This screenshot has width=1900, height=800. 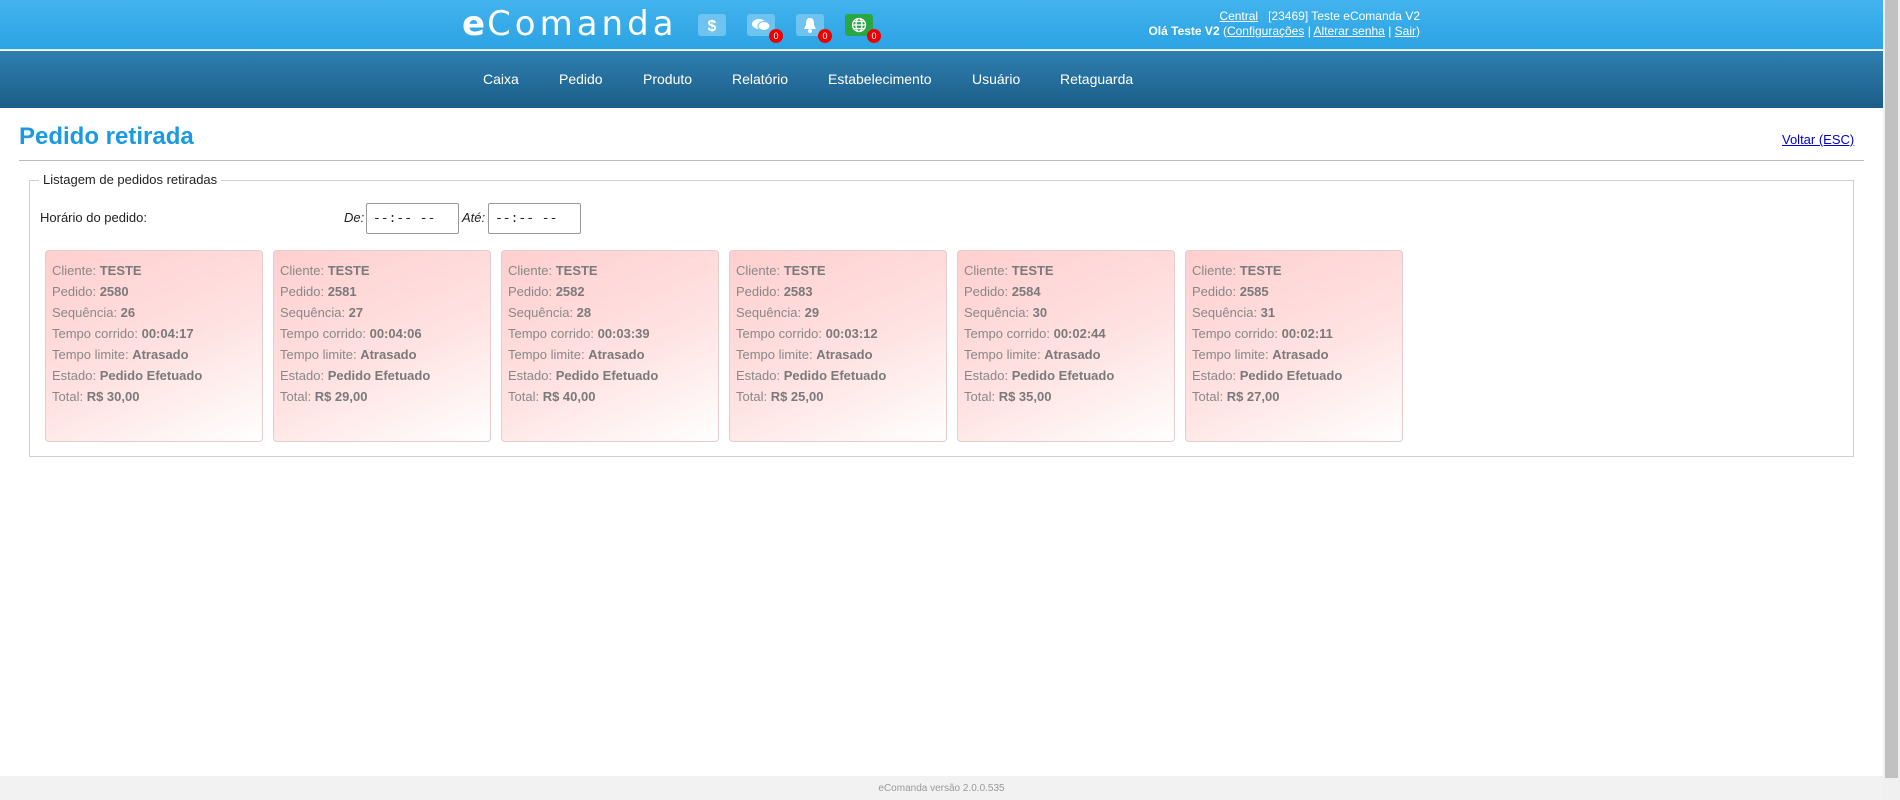 I want to click on order-total-label: Total:, so click(x=525, y=396).